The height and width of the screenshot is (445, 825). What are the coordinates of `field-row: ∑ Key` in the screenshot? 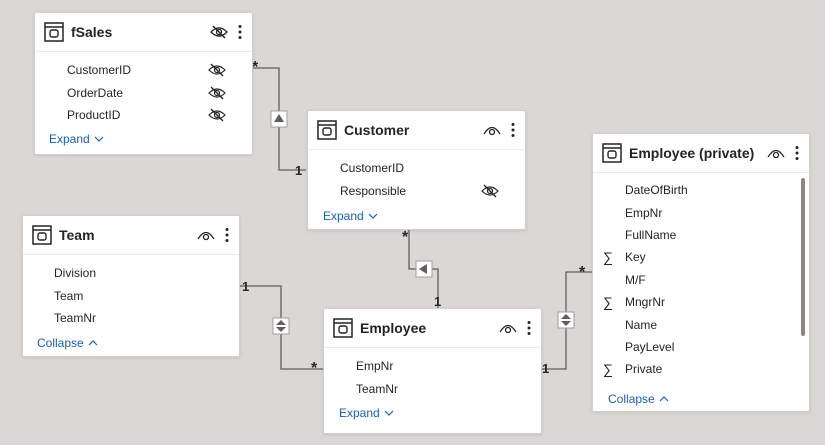 It's located at (701, 257).